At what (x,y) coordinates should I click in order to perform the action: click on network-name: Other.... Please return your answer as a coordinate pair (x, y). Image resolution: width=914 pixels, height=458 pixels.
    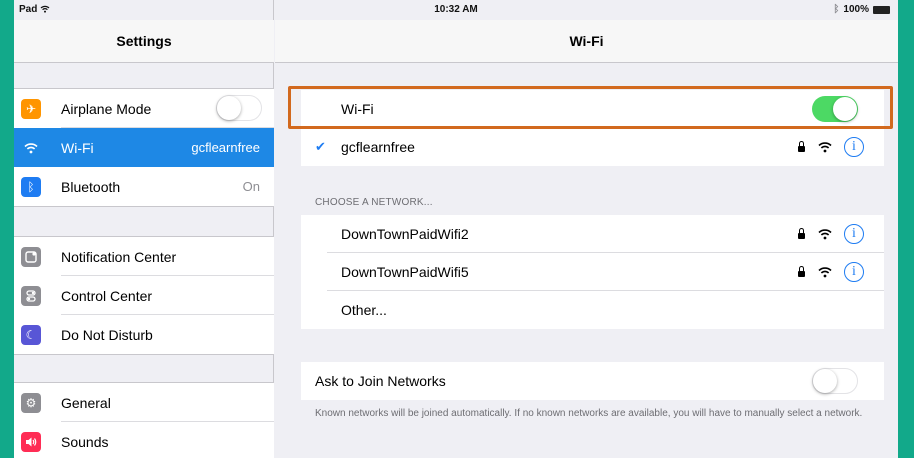
    Looking at the image, I should click on (364, 310).